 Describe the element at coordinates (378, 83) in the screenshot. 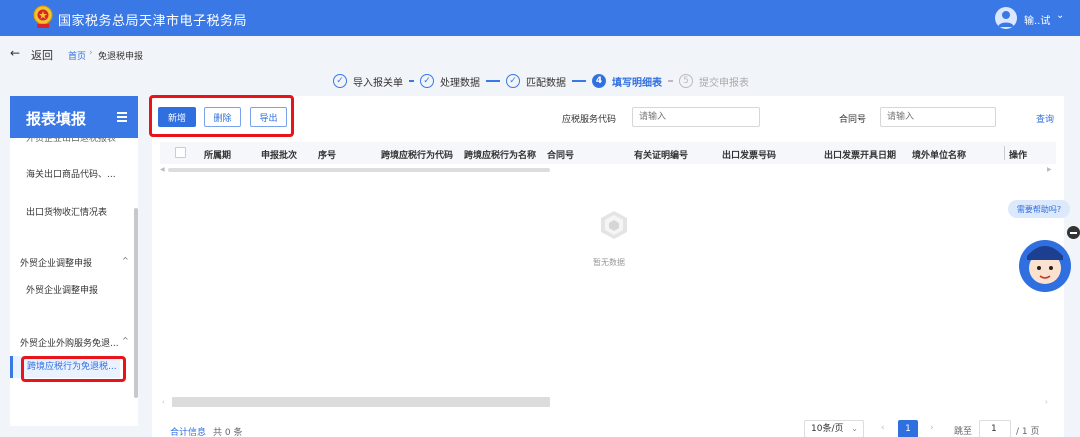

I see `step-label: 导入报关单` at that location.